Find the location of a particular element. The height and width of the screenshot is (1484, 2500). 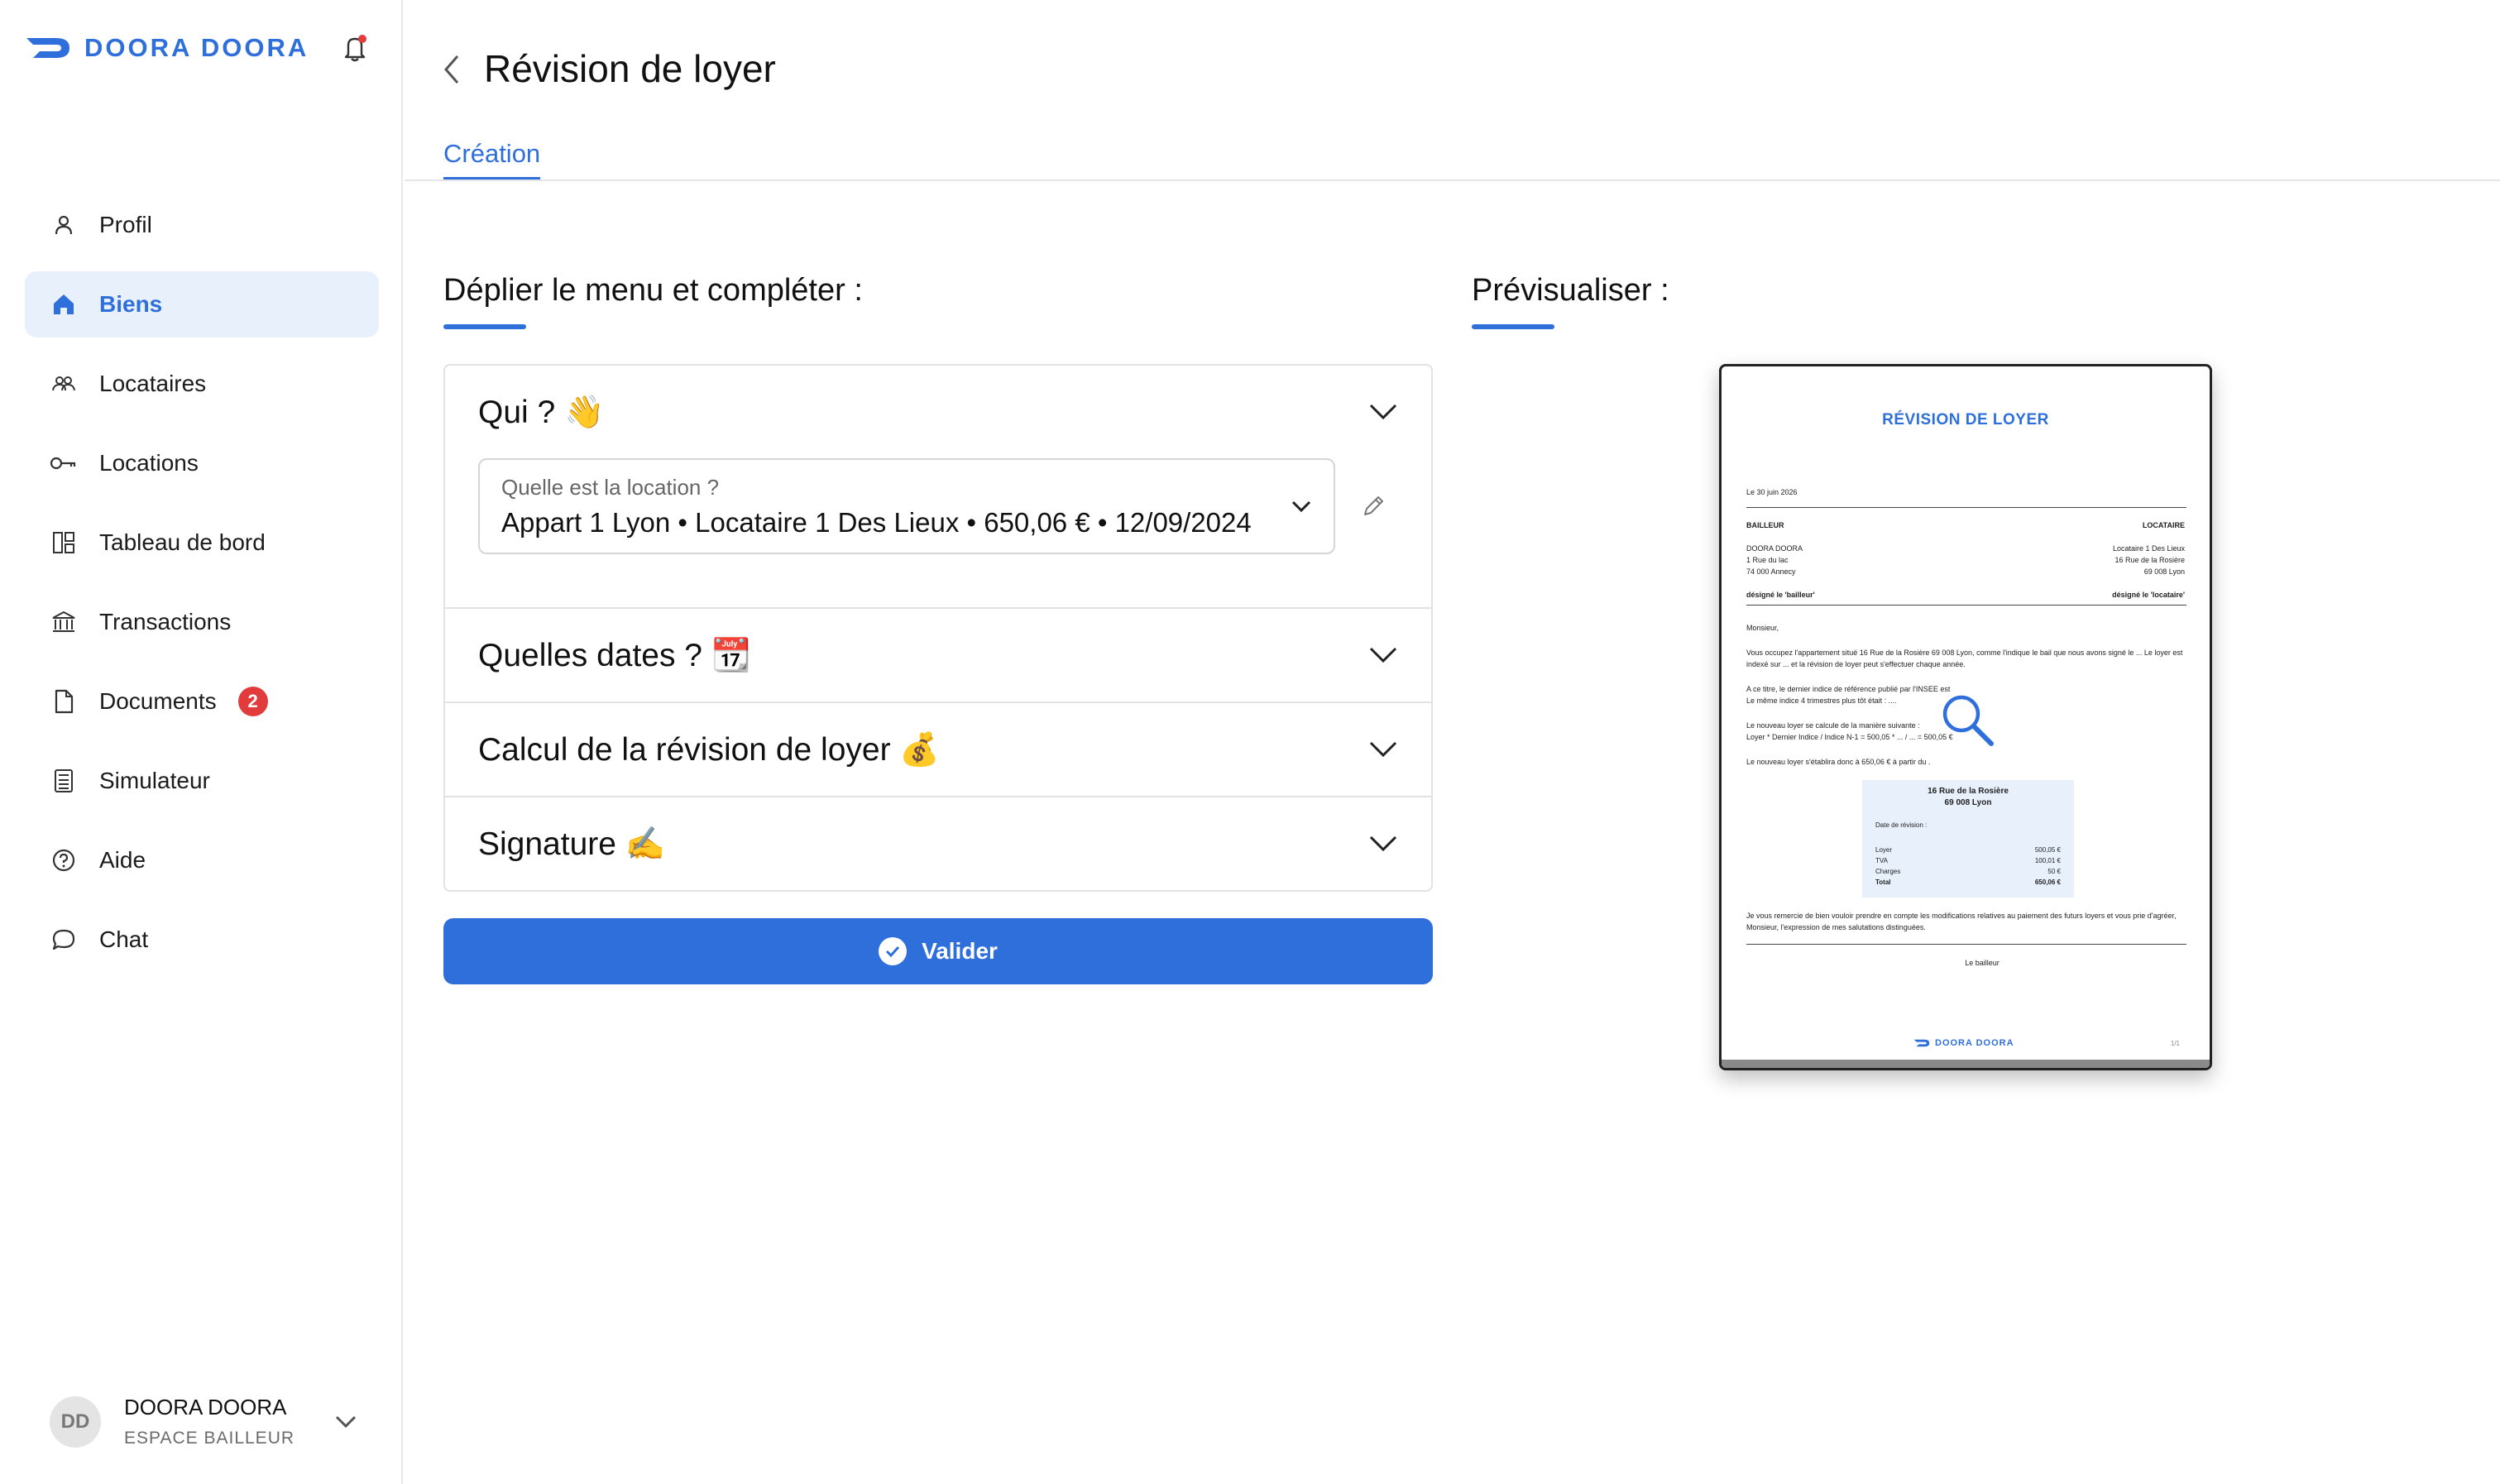

accordion-dates: Quelles dates ? 📆 is located at coordinates (938, 656).